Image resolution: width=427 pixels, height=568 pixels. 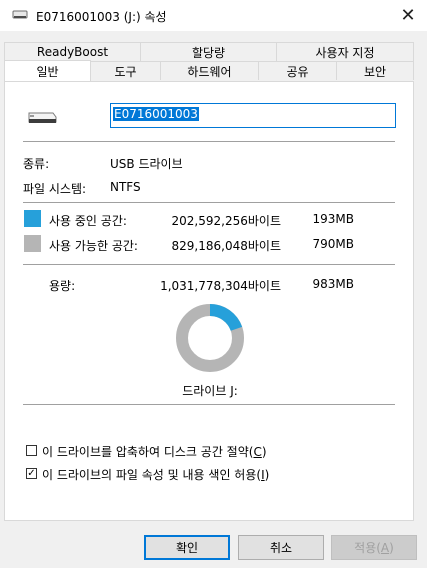 What do you see at coordinates (333, 244) in the screenshot?
I see `free-space-size: 790MB` at bounding box center [333, 244].